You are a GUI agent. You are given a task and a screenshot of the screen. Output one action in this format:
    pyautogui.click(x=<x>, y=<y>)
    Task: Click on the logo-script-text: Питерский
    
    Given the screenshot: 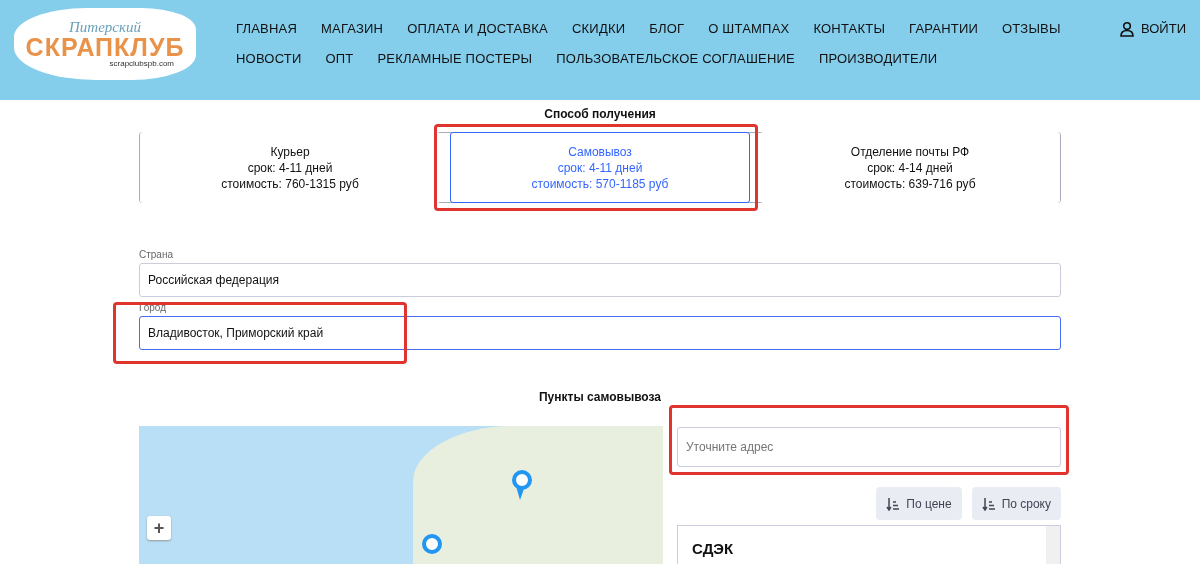 What is the action you would take?
    pyautogui.click(x=105, y=27)
    